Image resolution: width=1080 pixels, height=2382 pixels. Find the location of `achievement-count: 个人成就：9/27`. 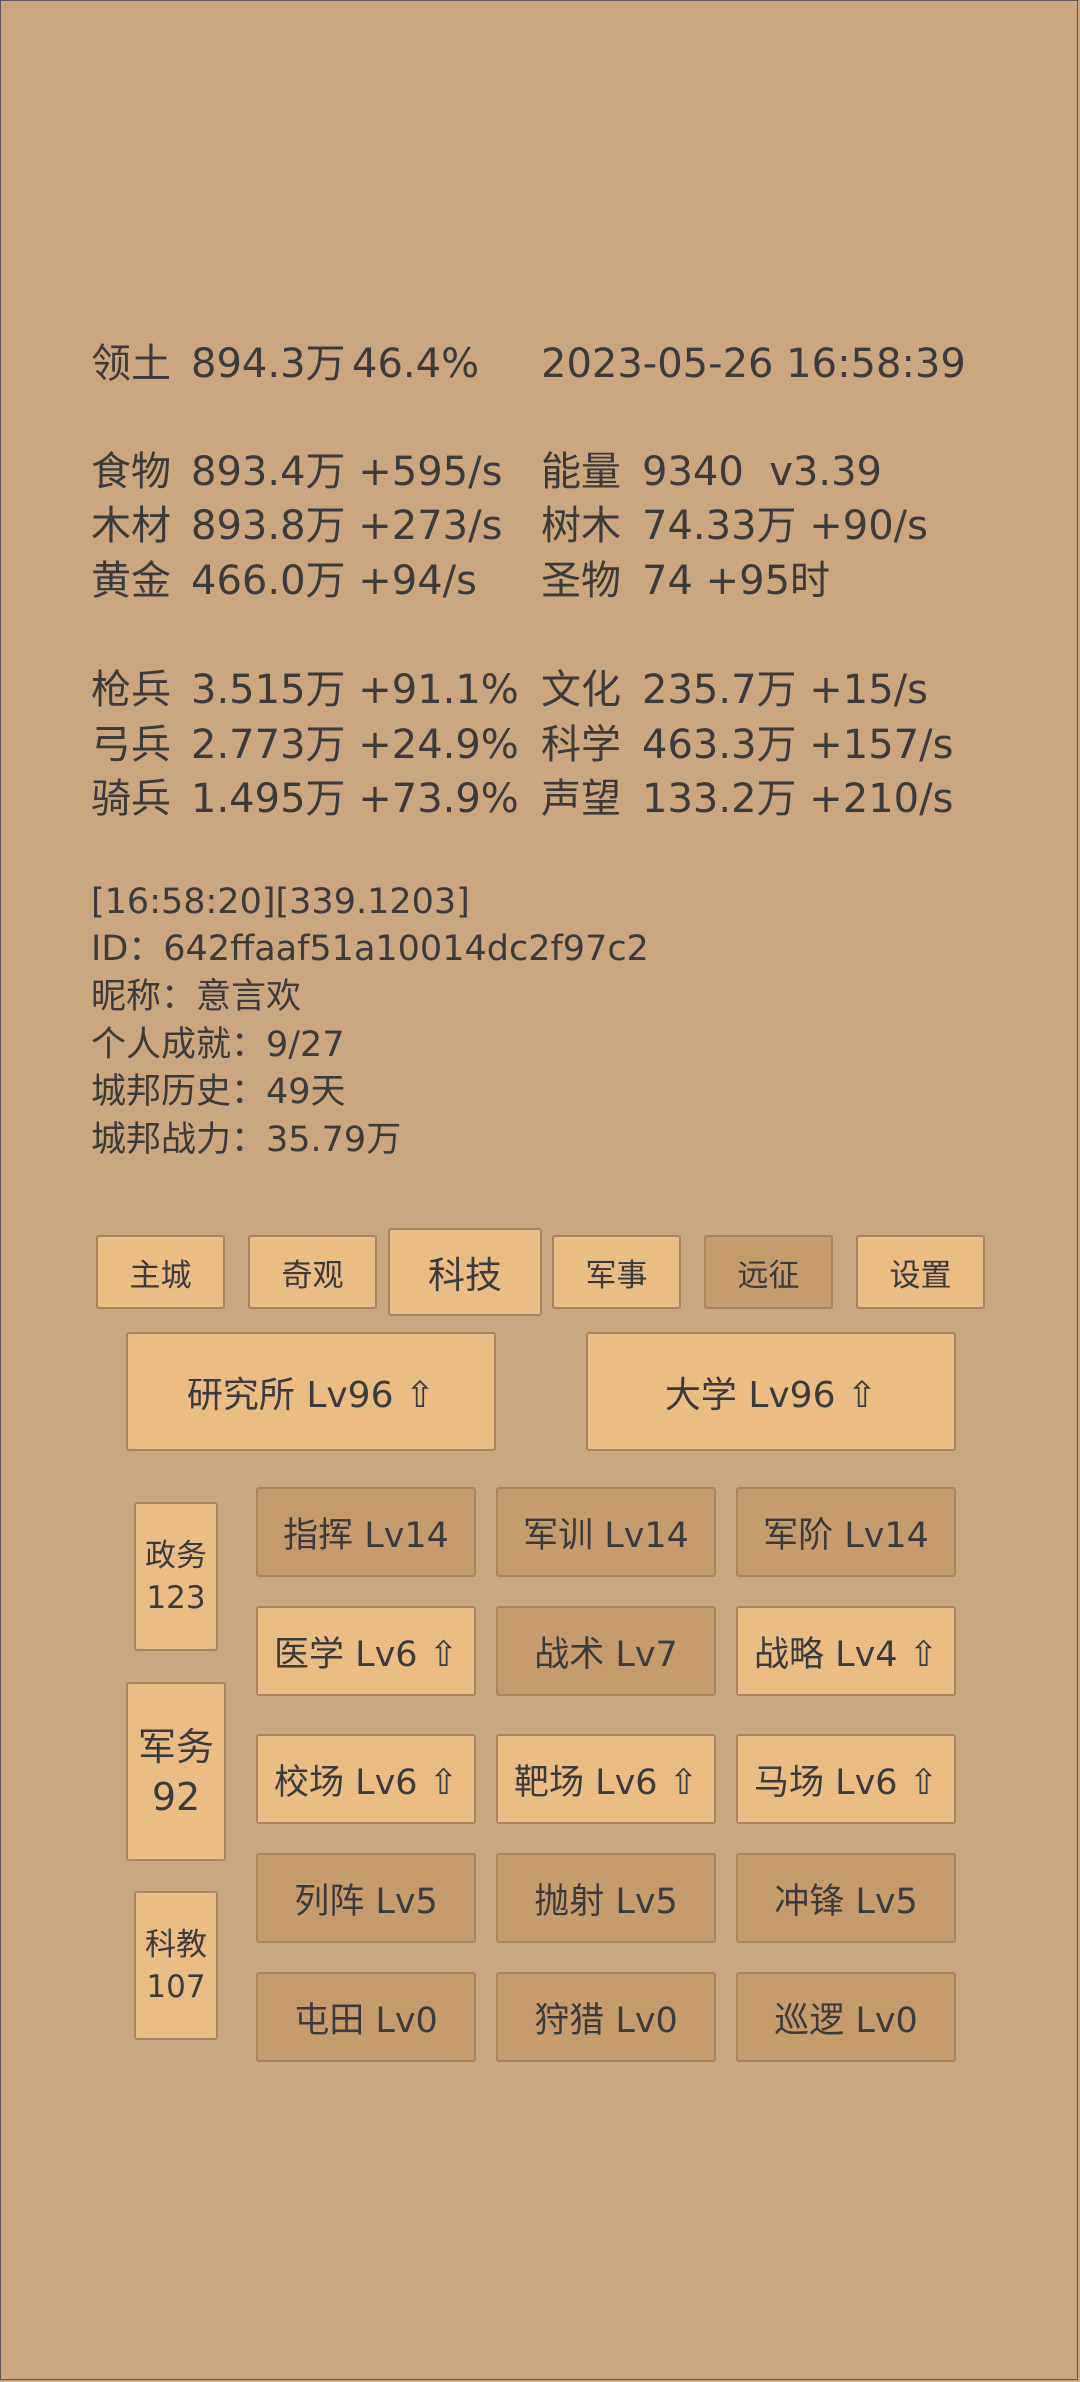

achievement-count: 个人成就：9/27 is located at coordinates (218, 1045).